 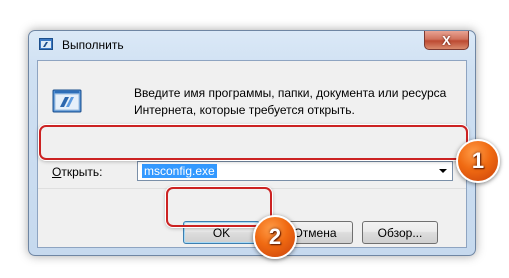 I want to click on step-badge-1: 1, so click(x=478, y=161).